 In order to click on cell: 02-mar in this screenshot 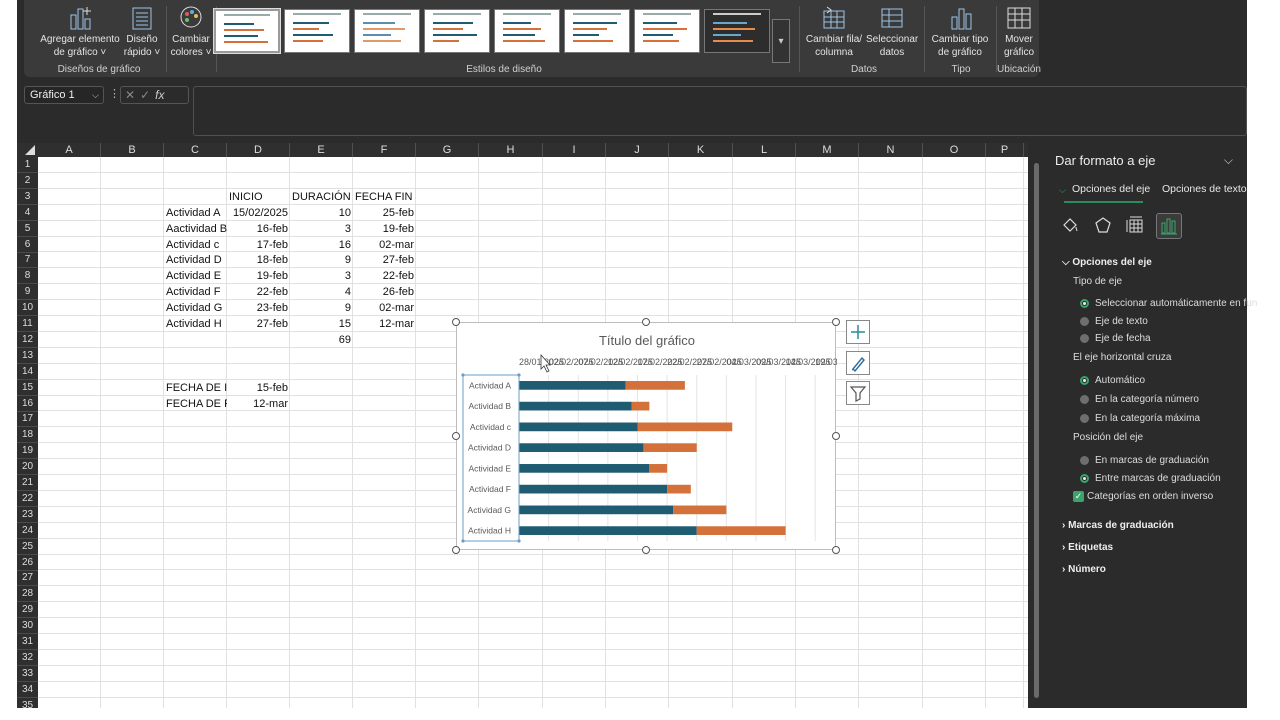, I will do `click(384, 245)`.